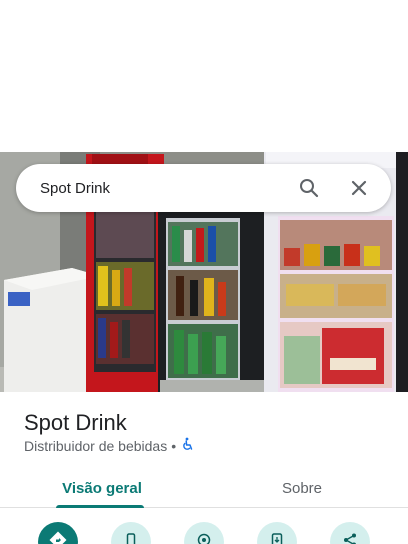 Image resolution: width=408 pixels, height=544 pixels. I want to click on call-button, so click(131, 533).